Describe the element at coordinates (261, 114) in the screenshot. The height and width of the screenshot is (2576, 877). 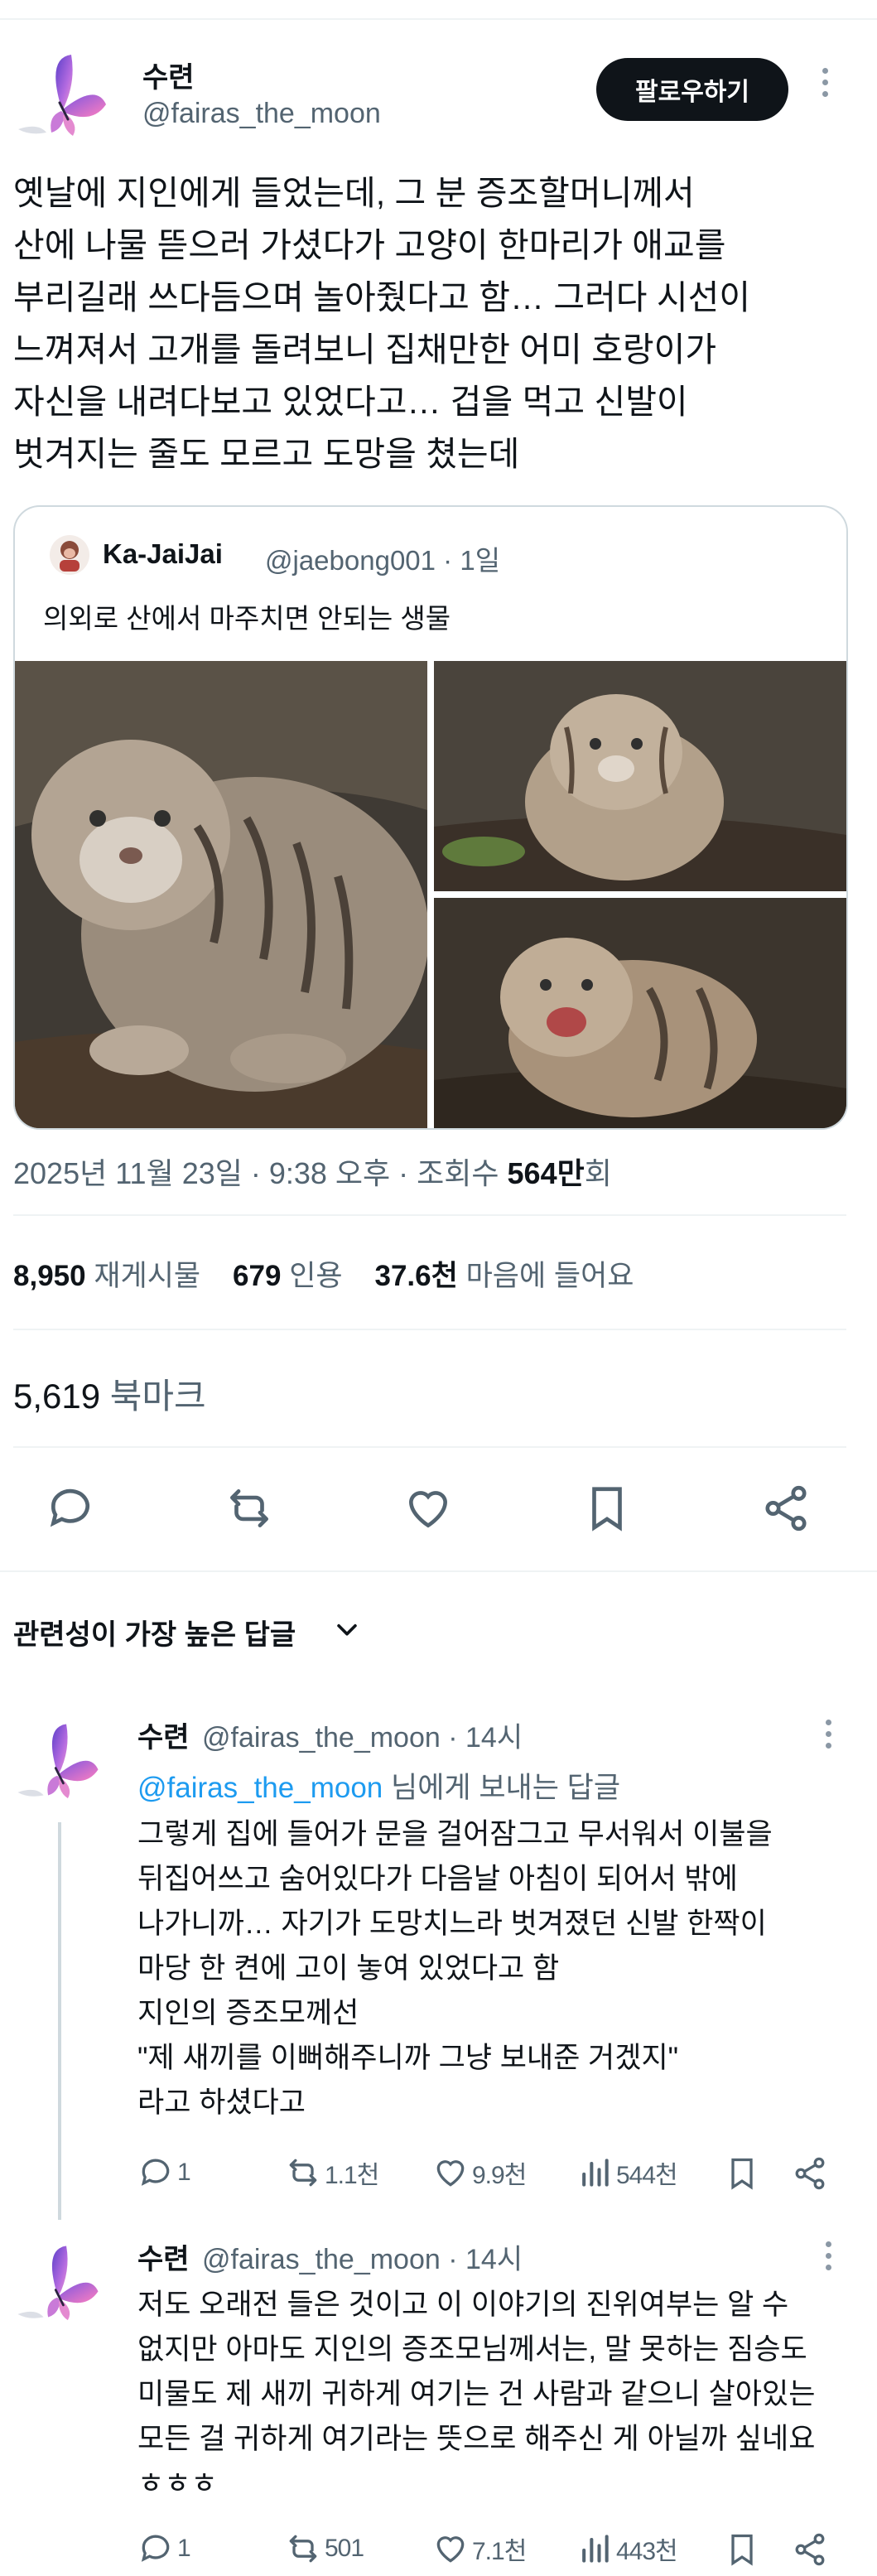
I see `author-handle: @fairas_the_moon` at that location.